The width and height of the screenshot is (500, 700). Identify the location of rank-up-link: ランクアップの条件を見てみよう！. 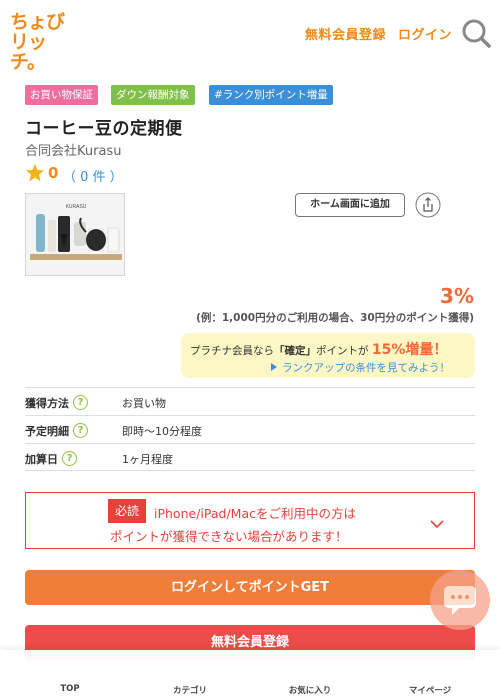
(360, 367).